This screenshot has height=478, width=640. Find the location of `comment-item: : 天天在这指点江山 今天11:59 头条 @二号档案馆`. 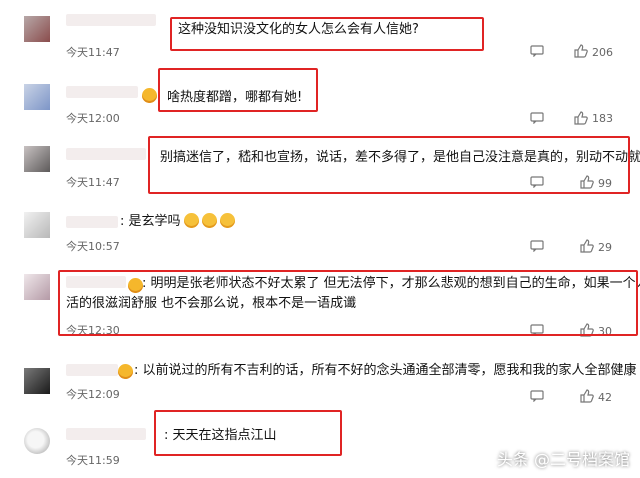

comment-item: : 天天在这指点江山 今天11:59 头条 @二号档案馆 is located at coordinates (320, 444).